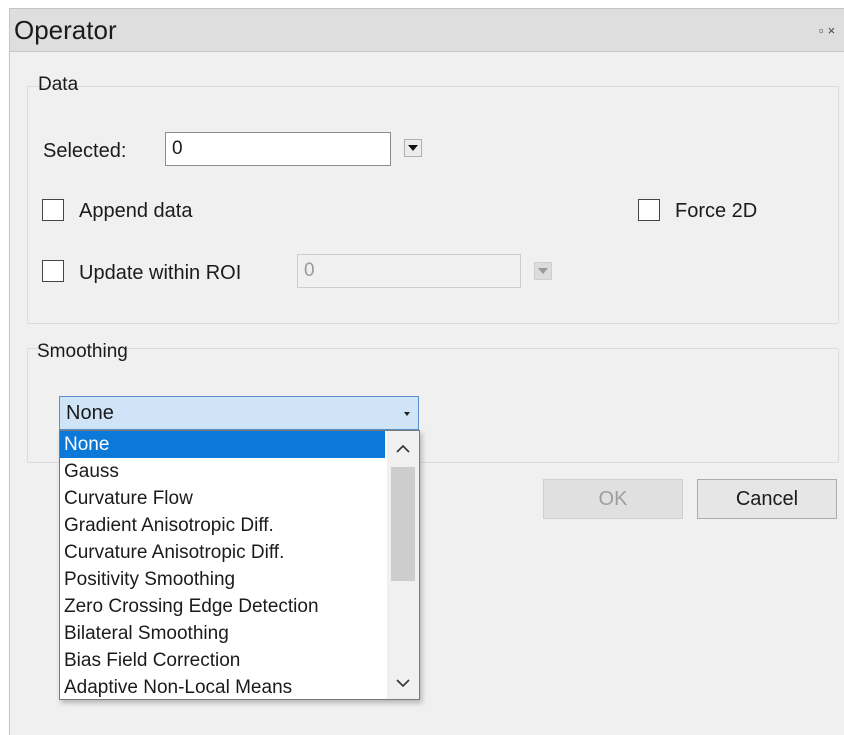 This screenshot has width=844, height=735. What do you see at coordinates (53, 210) in the screenshot?
I see `append-data-checkbox` at bounding box center [53, 210].